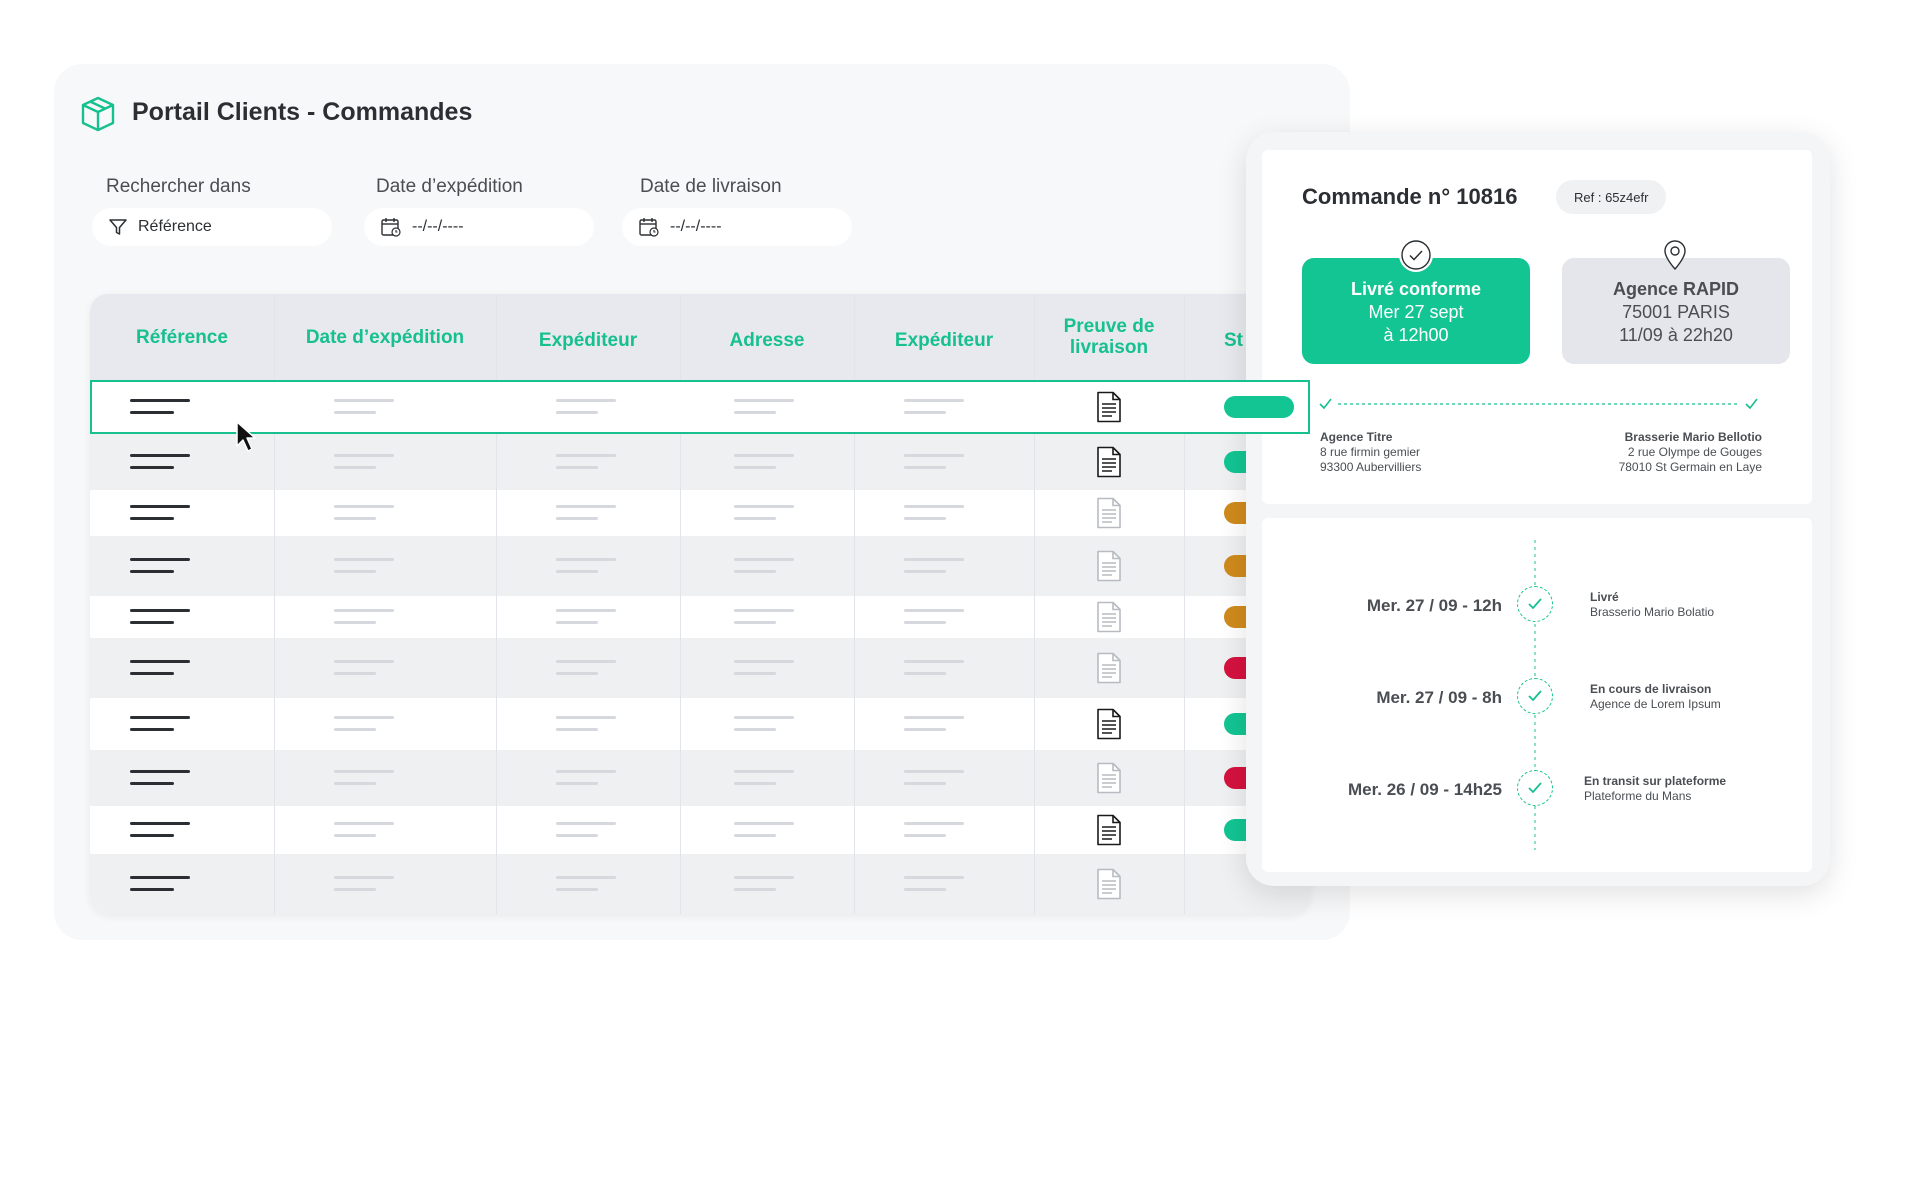 This screenshot has height=1196, width=1920. I want to click on search-field-select: Référence, so click(212, 227).